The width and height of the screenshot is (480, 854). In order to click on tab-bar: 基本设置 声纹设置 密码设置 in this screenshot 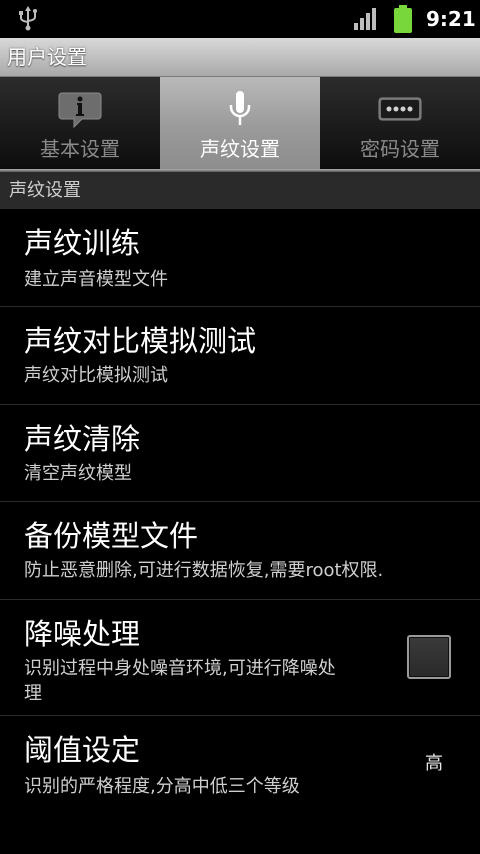, I will do `click(240, 123)`.